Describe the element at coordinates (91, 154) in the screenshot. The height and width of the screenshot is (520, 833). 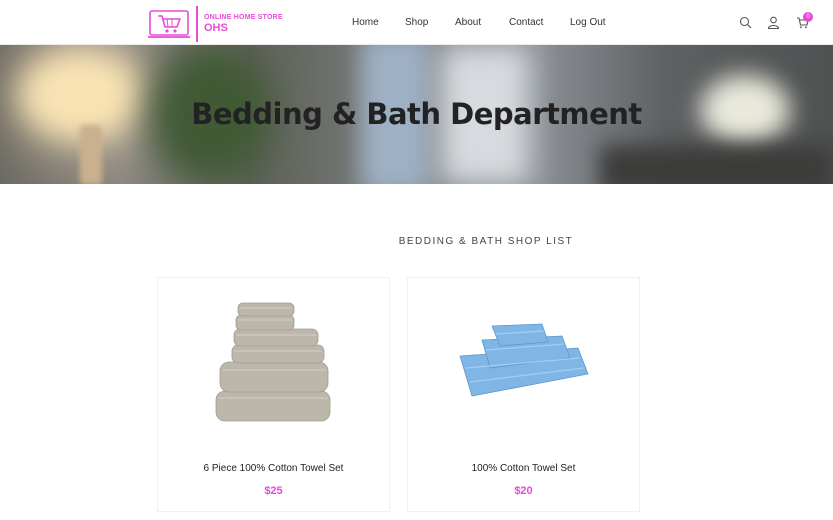
I see `lamp-stand` at that location.